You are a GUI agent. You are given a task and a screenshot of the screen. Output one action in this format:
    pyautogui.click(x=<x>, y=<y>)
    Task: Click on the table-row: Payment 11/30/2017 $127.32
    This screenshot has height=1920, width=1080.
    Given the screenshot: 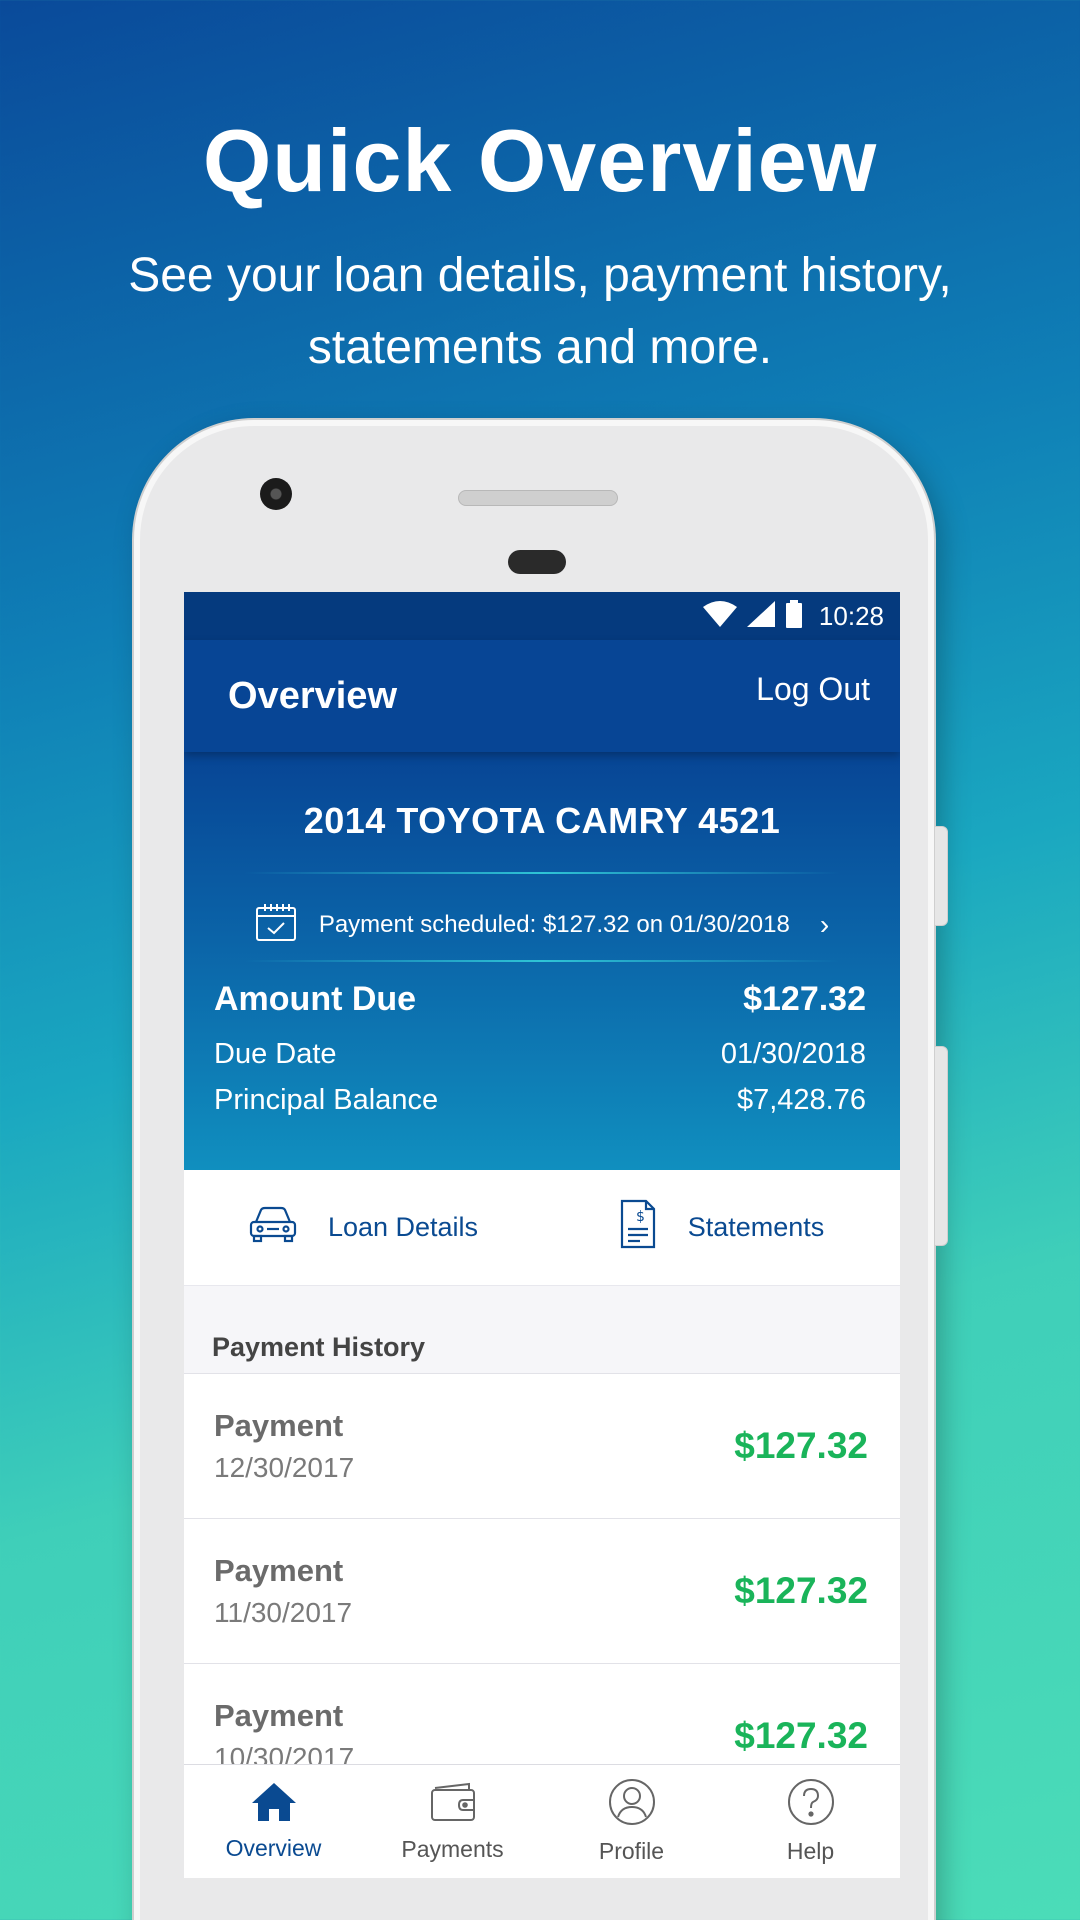 What is the action you would take?
    pyautogui.click(x=542, y=1591)
    